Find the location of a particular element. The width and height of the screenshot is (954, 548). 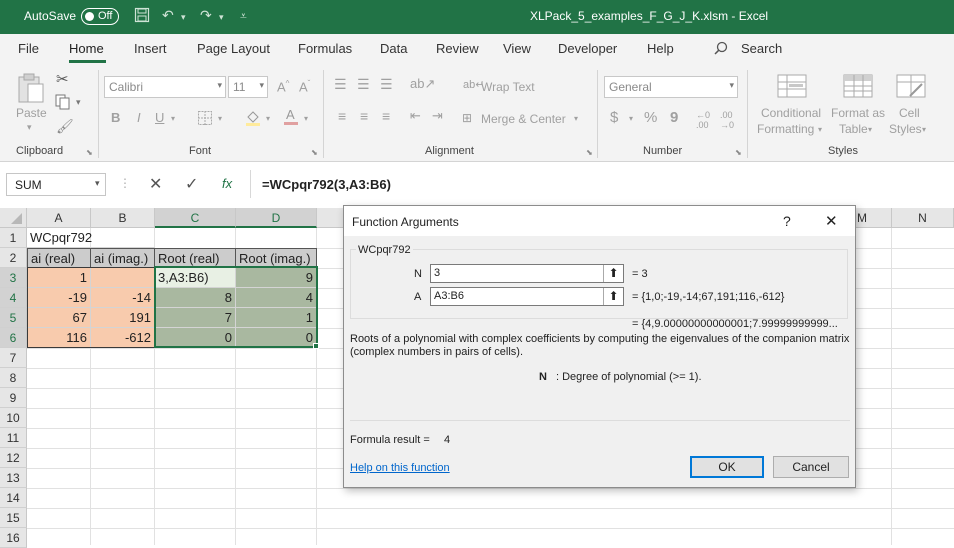

close-icon: ✕ is located at coordinates (831, 221).